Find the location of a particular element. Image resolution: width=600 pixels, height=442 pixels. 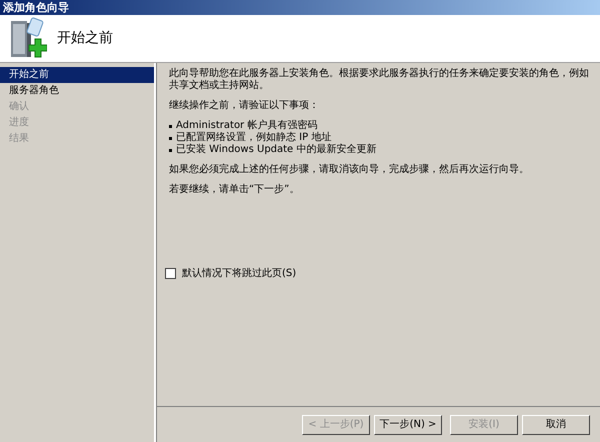

checkbox-label: 默认情况下将跳过此页(S) is located at coordinates (239, 273).